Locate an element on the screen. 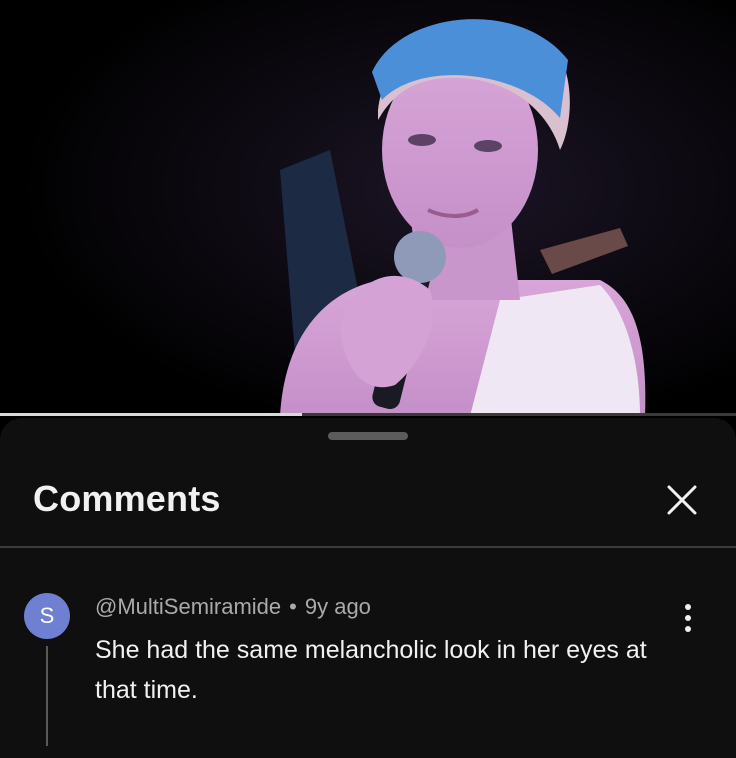  more-vertical-icon is located at coordinates (688, 618).